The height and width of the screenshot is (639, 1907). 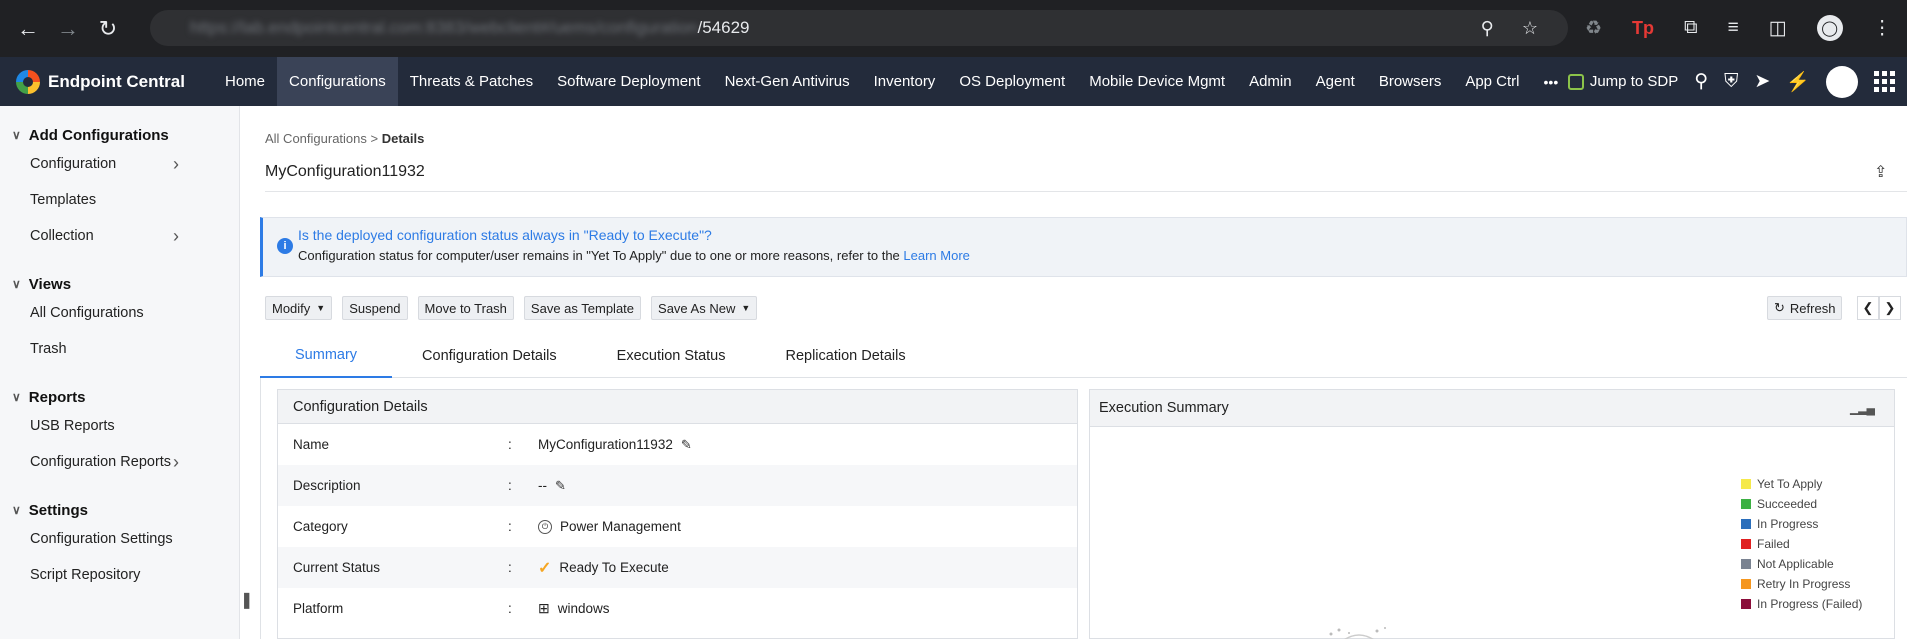 I want to click on sidebar-group: ∨ Views All Configurations Trash, so click(x=119, y=320).